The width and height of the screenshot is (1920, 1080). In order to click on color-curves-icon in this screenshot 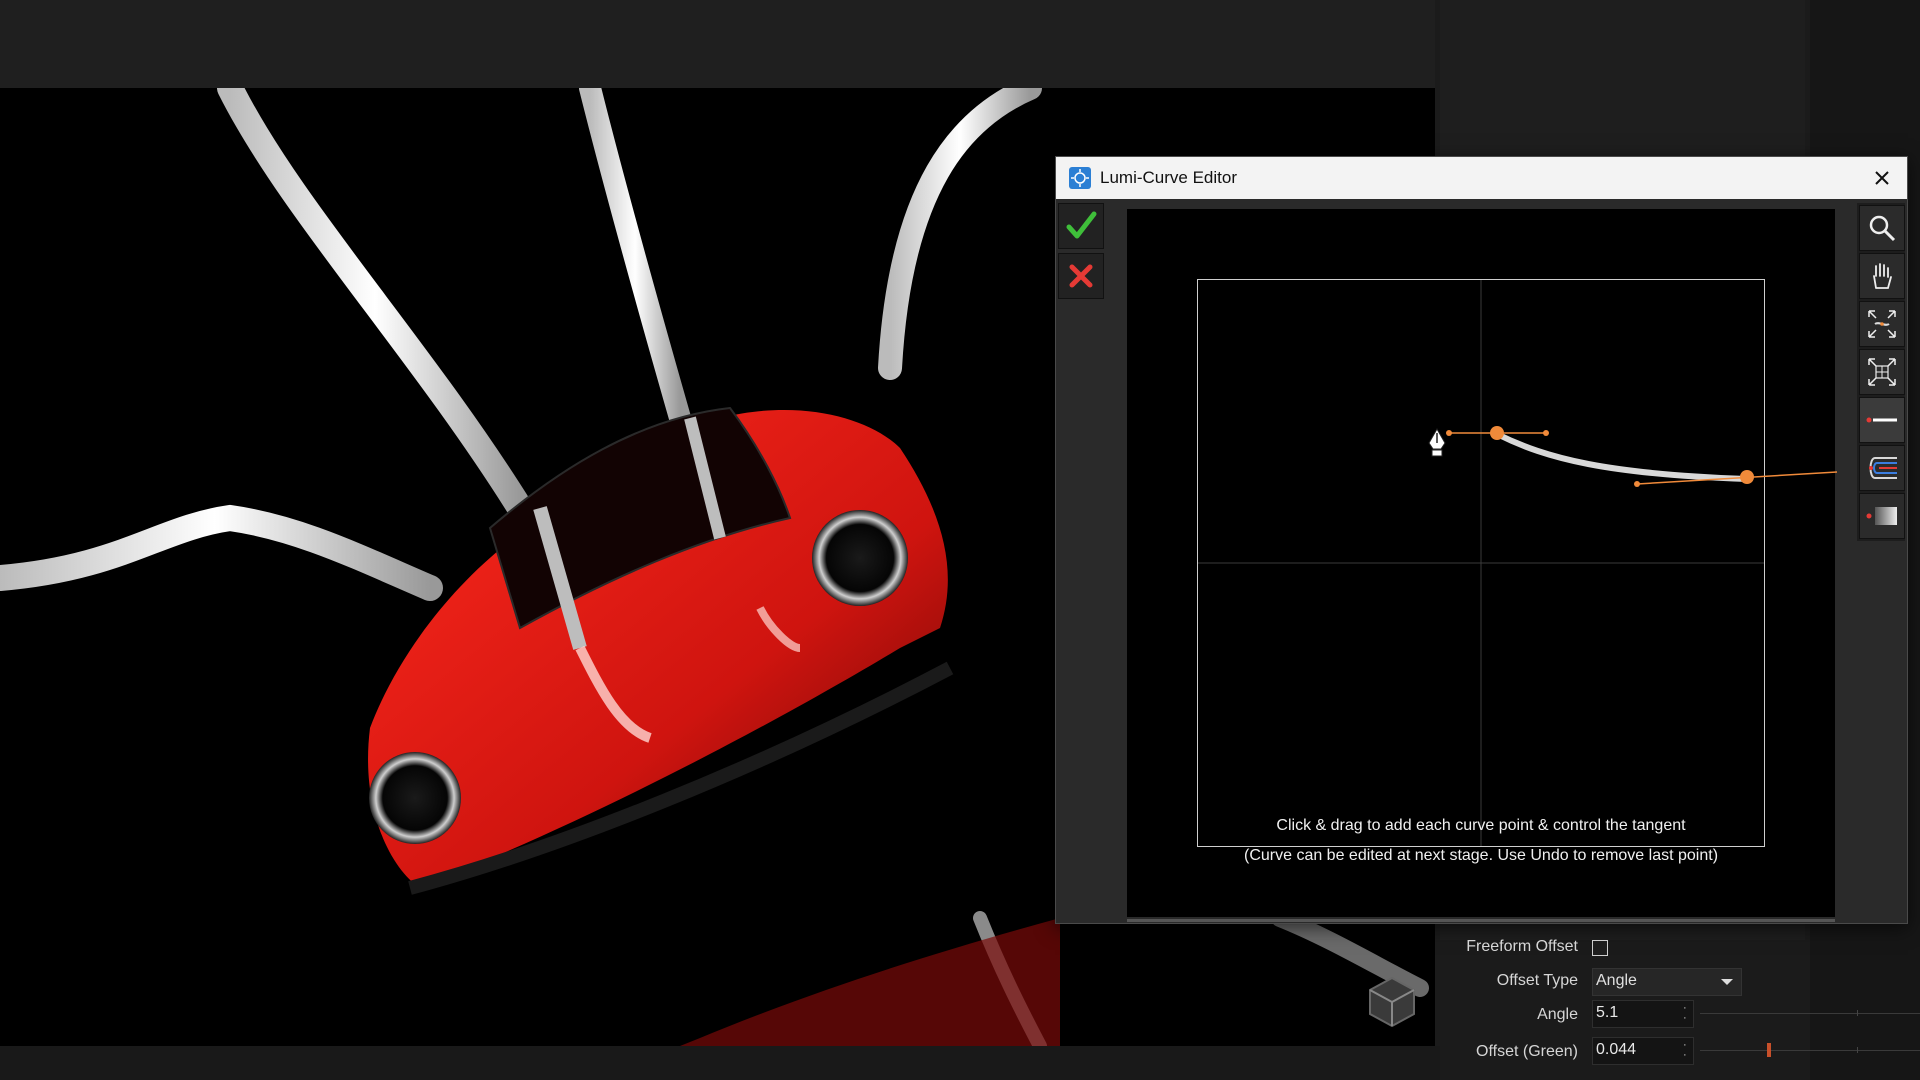, I will do `click(1883, 468)`.